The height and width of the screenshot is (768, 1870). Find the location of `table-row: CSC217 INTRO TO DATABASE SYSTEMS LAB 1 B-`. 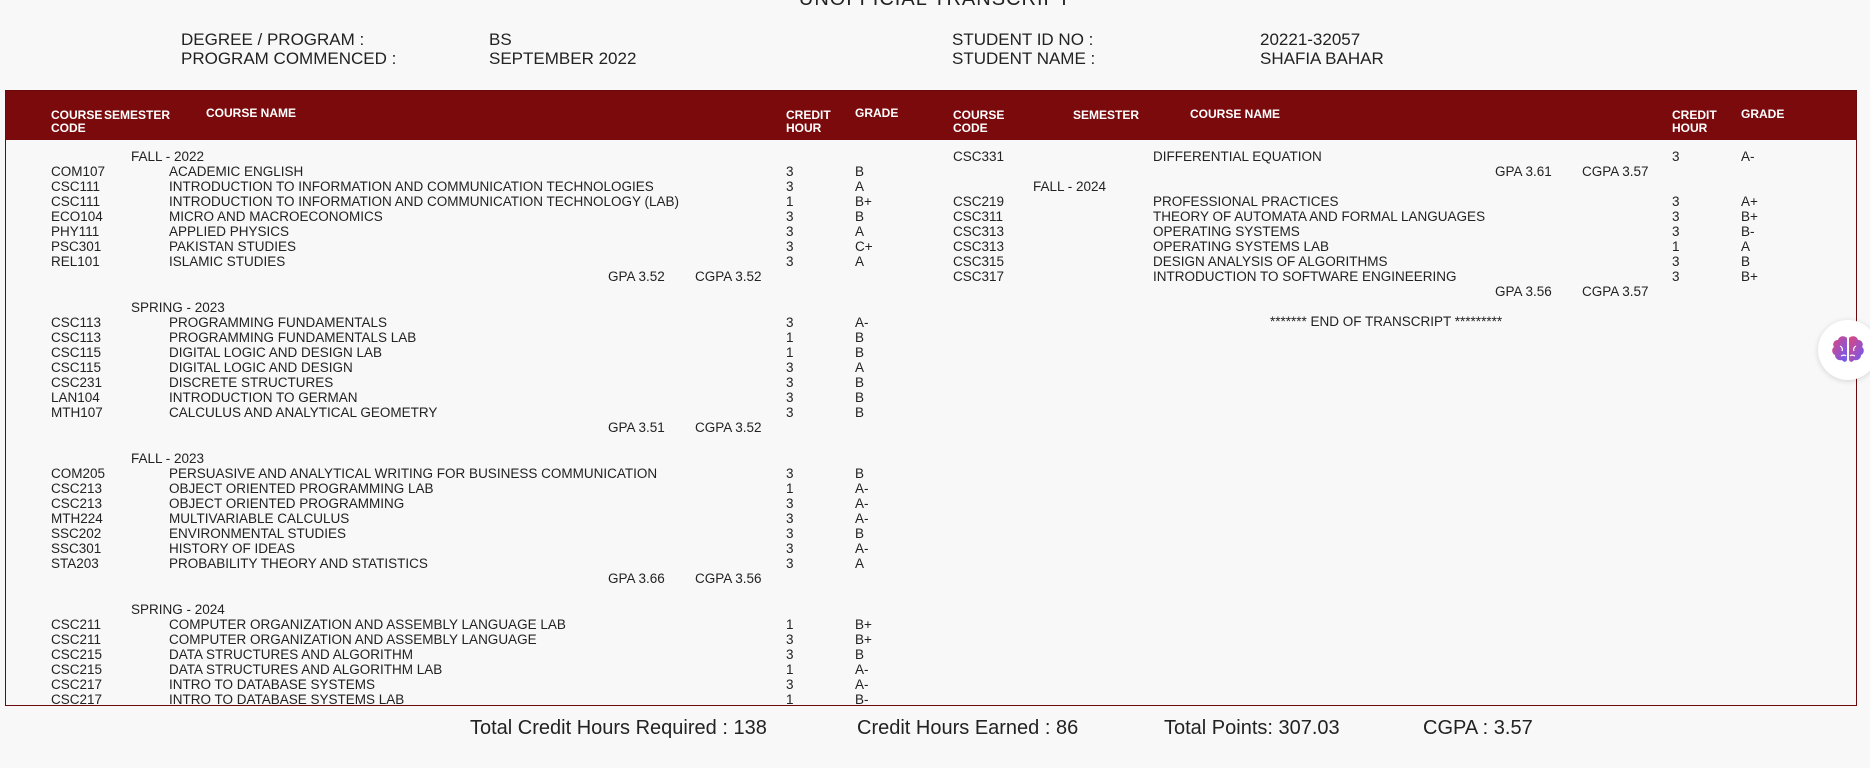

table-row: CSC217 INTRO TO DATABASE SYSTEMS LAB 1 B- is located at coordinates (460, 699).